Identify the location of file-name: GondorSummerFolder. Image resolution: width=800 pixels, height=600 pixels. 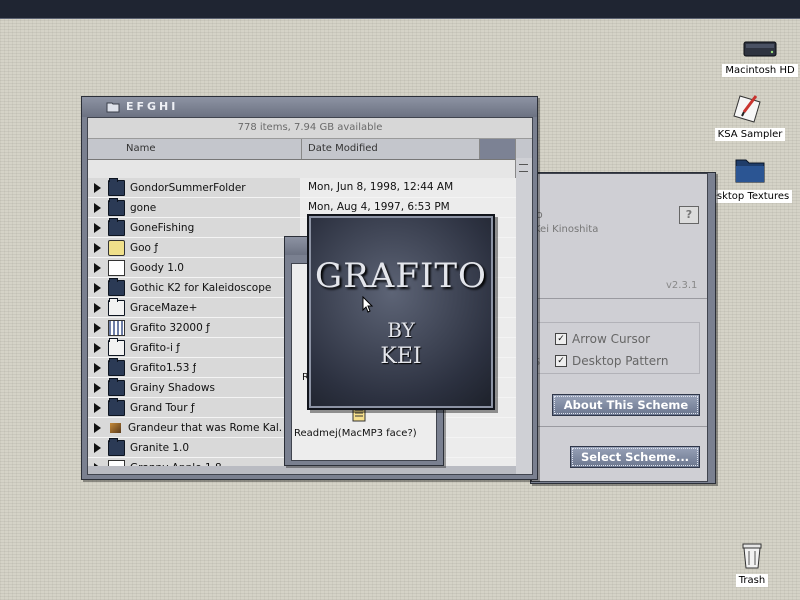
(188, 187).